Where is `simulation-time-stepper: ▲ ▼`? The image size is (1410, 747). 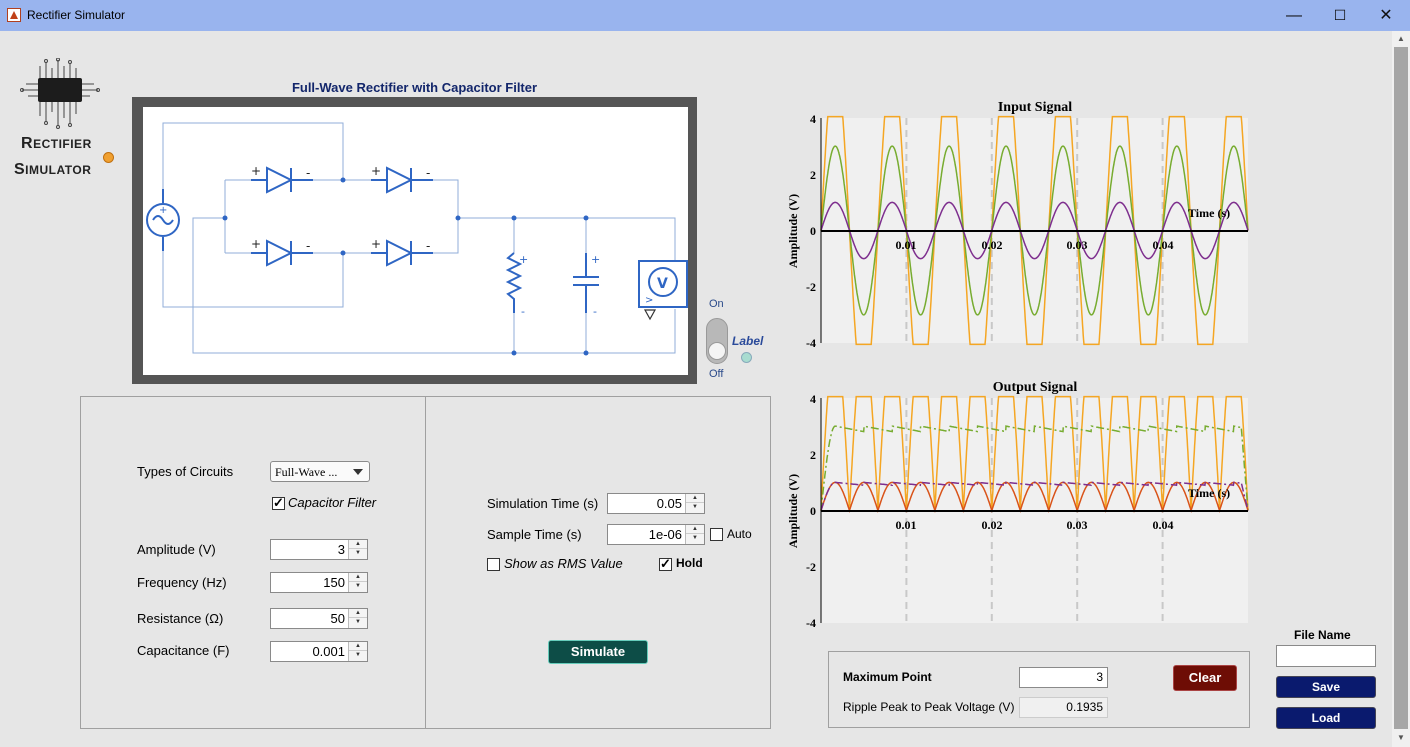
simulation-time-stepper: ▲ ▼ is located at coordinates (694, 503).